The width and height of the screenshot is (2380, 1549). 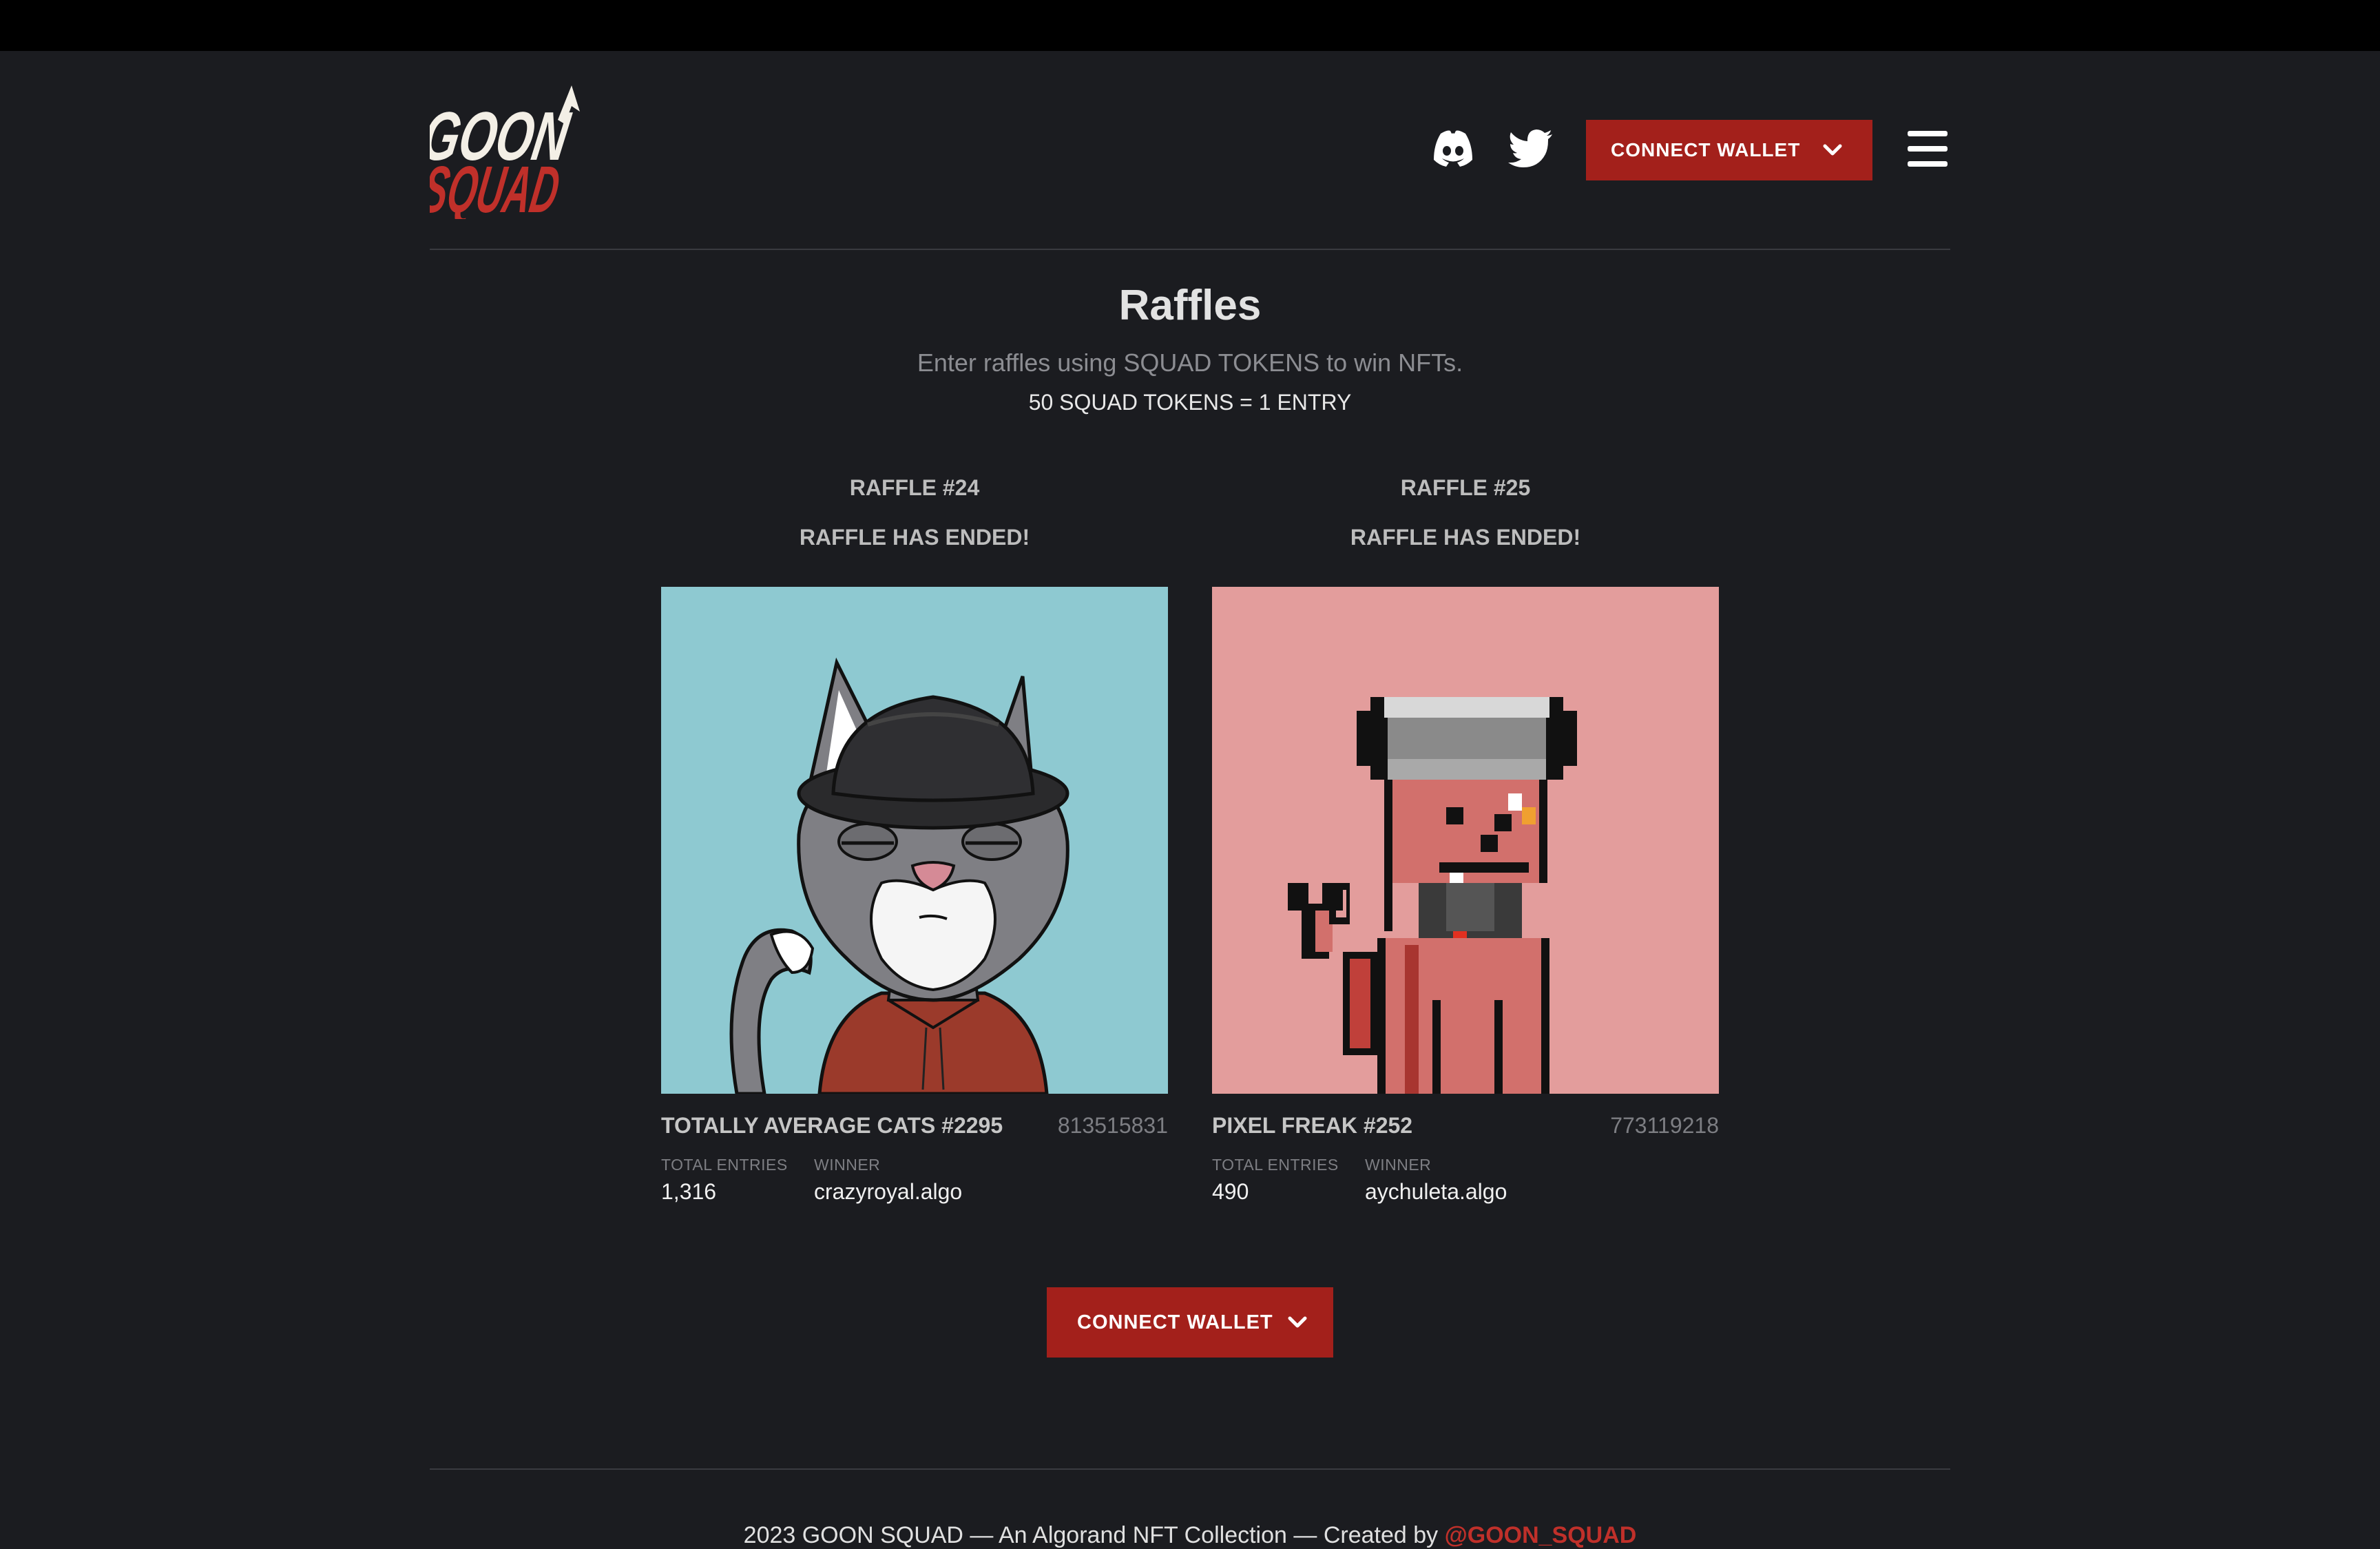 What do you see at coordinates (914, 487) in the screenshot?
I see `raffle-number: RAFFLE #24` at bounding box center [914, 487].